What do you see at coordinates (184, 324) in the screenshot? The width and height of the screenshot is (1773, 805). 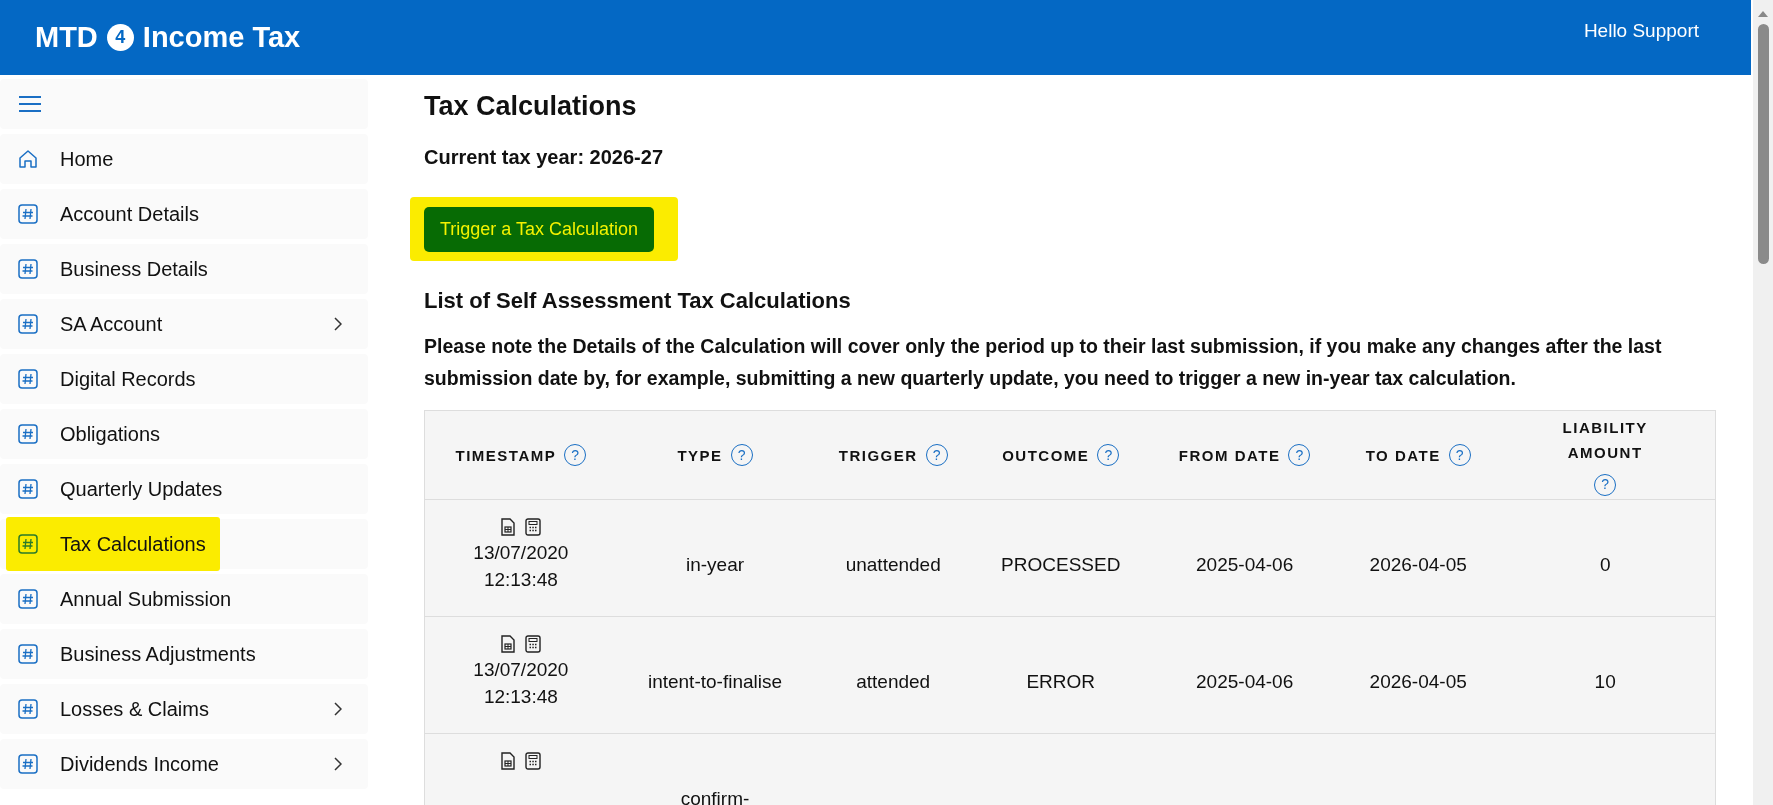 I see `sidebar-item: SA Account` at bounding box center [184, 324].